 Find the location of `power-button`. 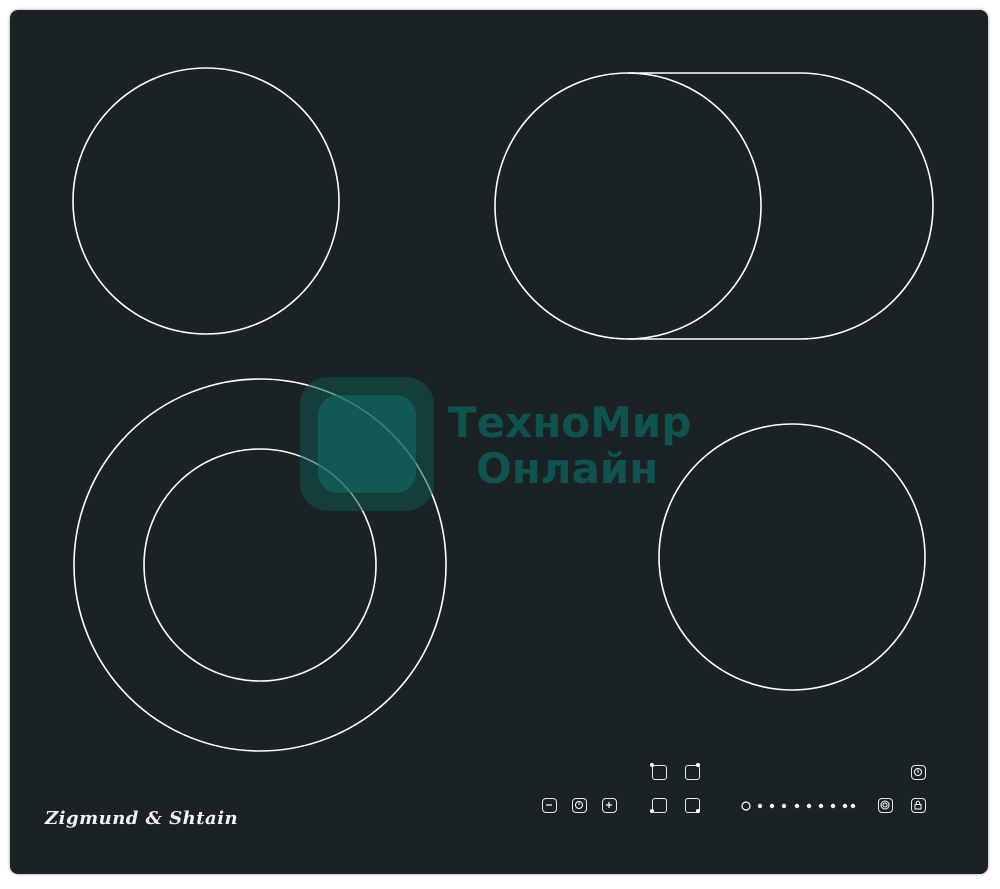

power-button is located at coordinates (918, 772).